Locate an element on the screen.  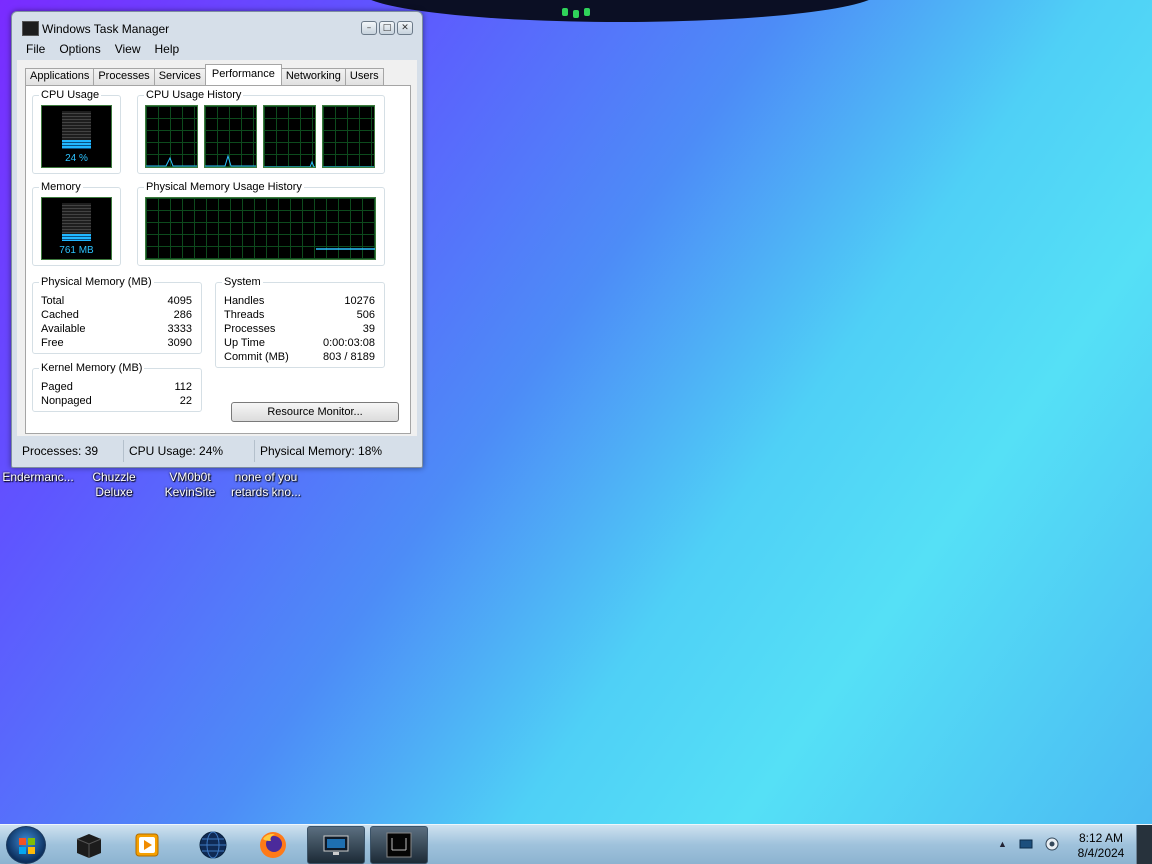
taskbar-remote-desktop is located at coordinates (336, 845).